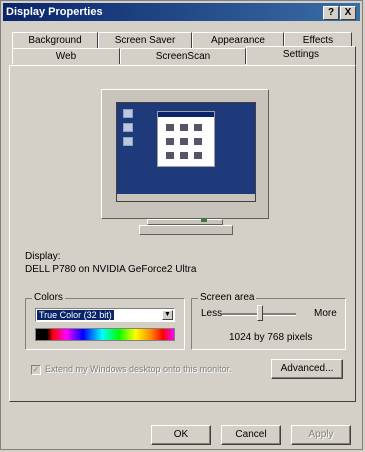 The height and width of the screenshot is (452, 365). Describe the element at coordinates (183, 56) in the screenshot. I see `tab-screenscan: ScreenScan` at that location.